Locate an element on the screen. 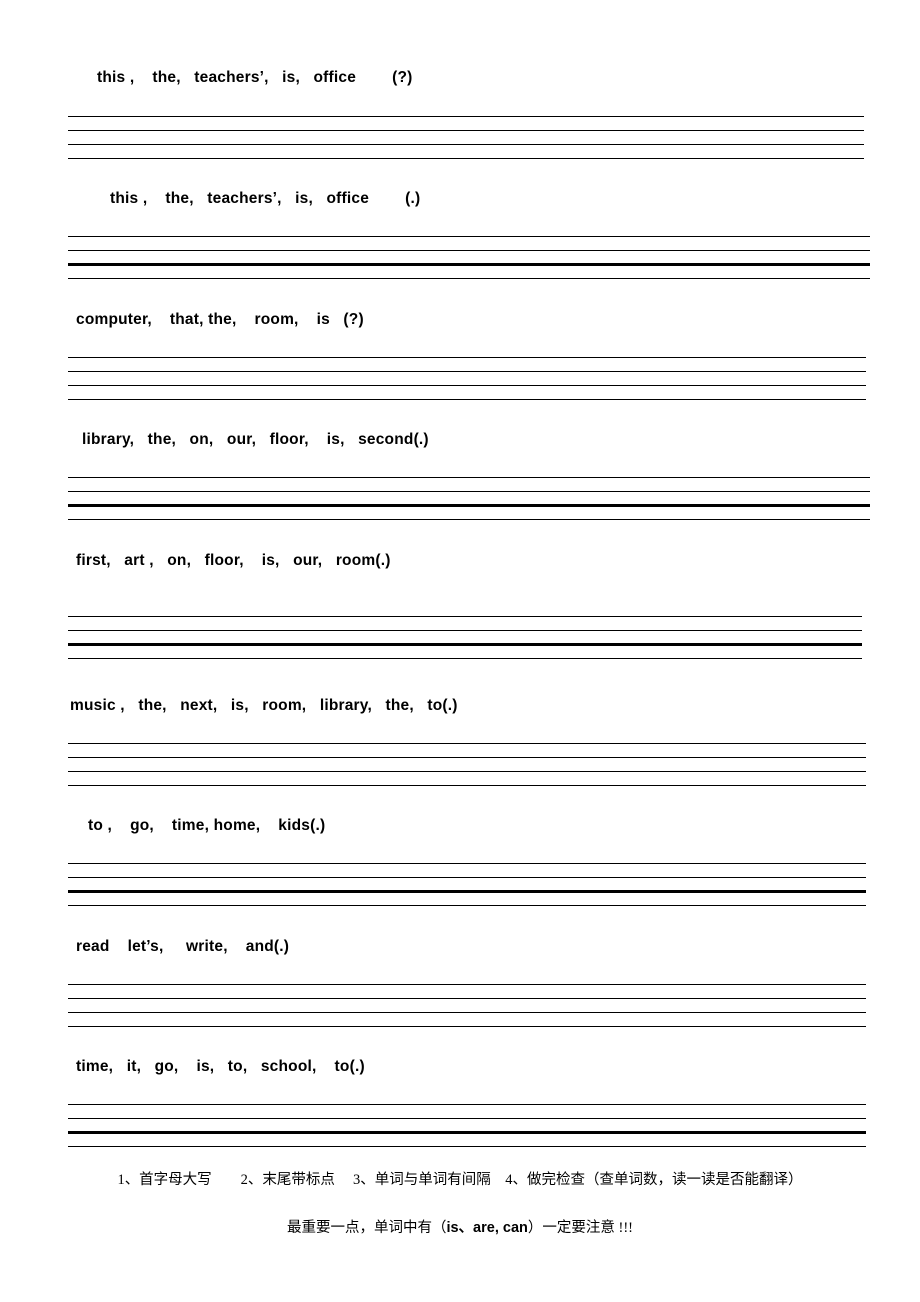 This screenshot has height=1302, width=920. exercise-block: read let’s, write, and(.) is located at coordinates (460, 947).